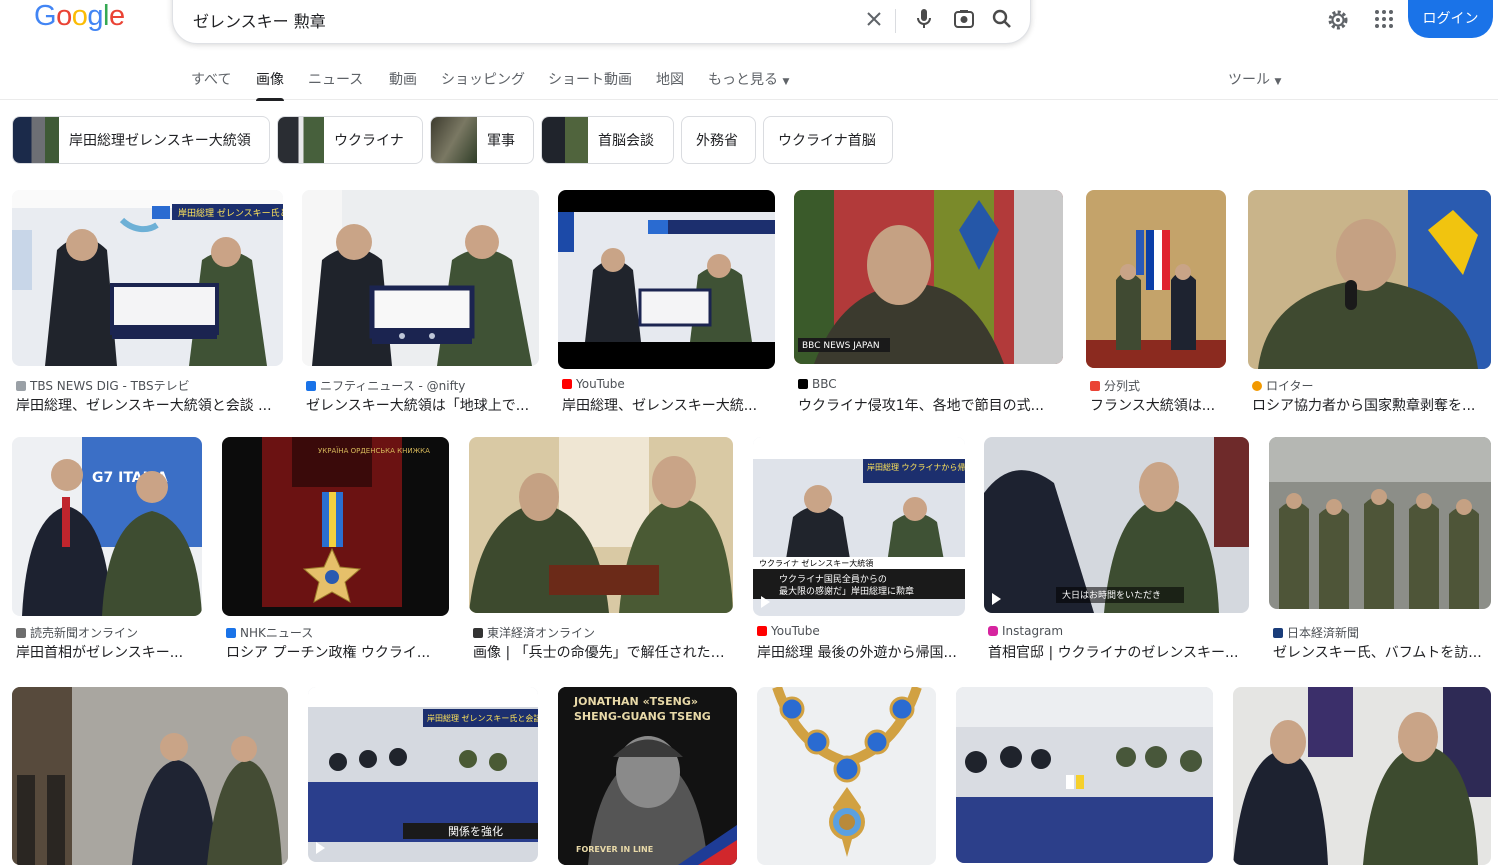 The image size is (1498, 865). I want to click on result-image: 岸田総理 ゼレンスキー氏と会談, so click(147, 278).